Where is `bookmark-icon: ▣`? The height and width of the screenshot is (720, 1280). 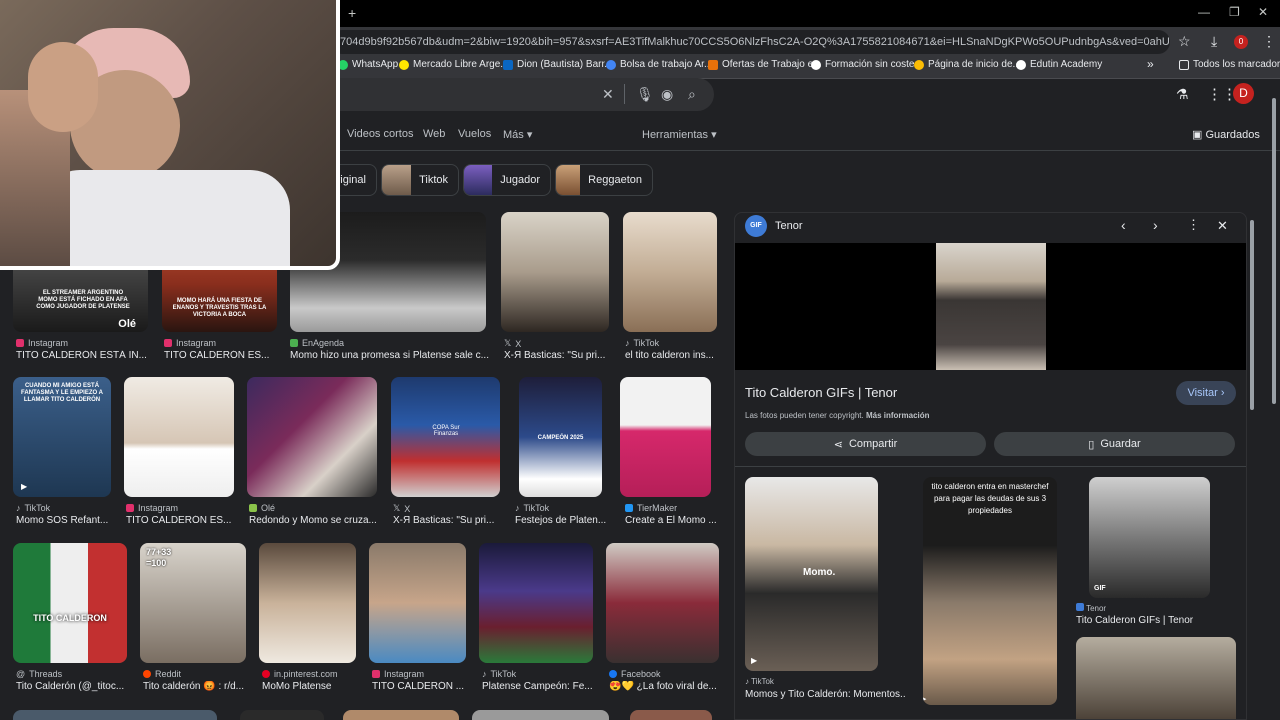
bookmark-icon: ▣ is located at coordinates (1199, 135).